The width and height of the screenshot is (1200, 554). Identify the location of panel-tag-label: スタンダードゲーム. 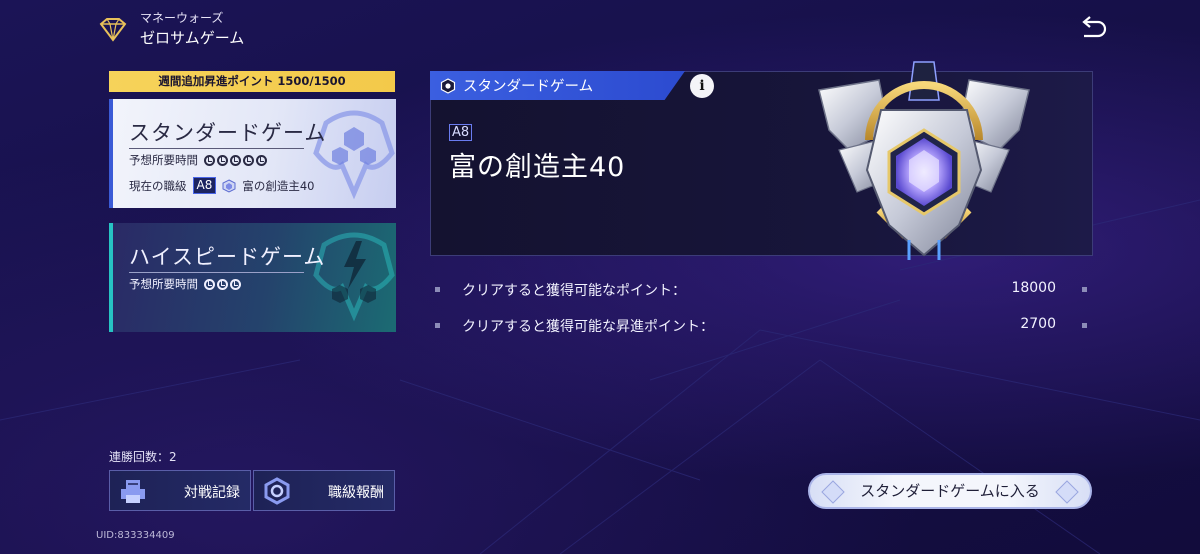
(528, 87).